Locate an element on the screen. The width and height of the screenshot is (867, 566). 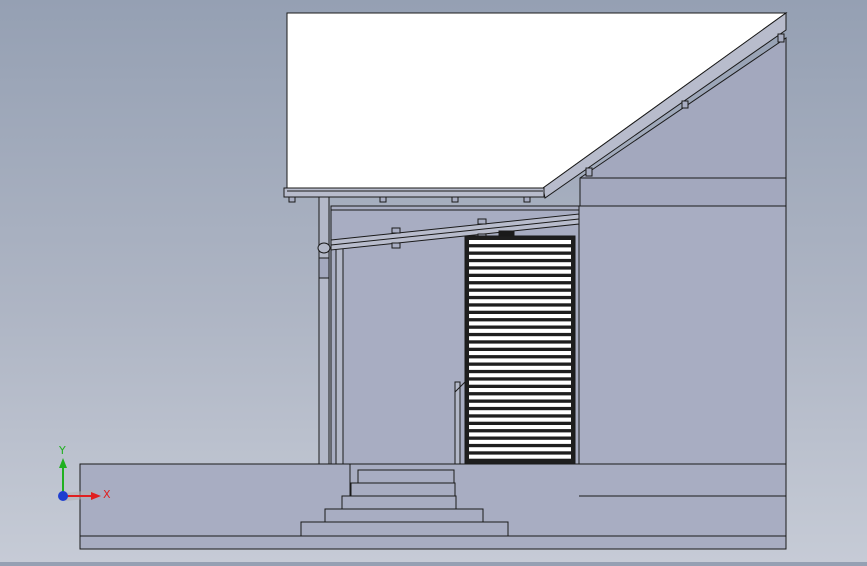
triad-x-label: X is located at coordinates (107, 494).